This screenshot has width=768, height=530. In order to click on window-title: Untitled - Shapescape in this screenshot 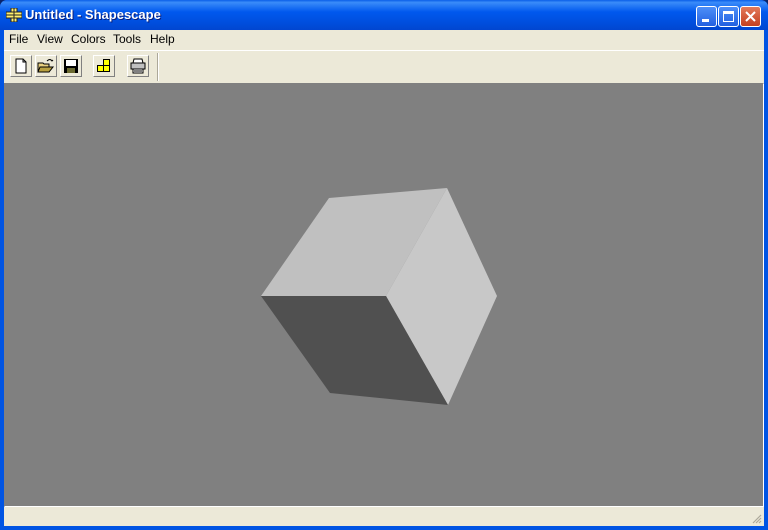, I will do `click(93, 14)`.